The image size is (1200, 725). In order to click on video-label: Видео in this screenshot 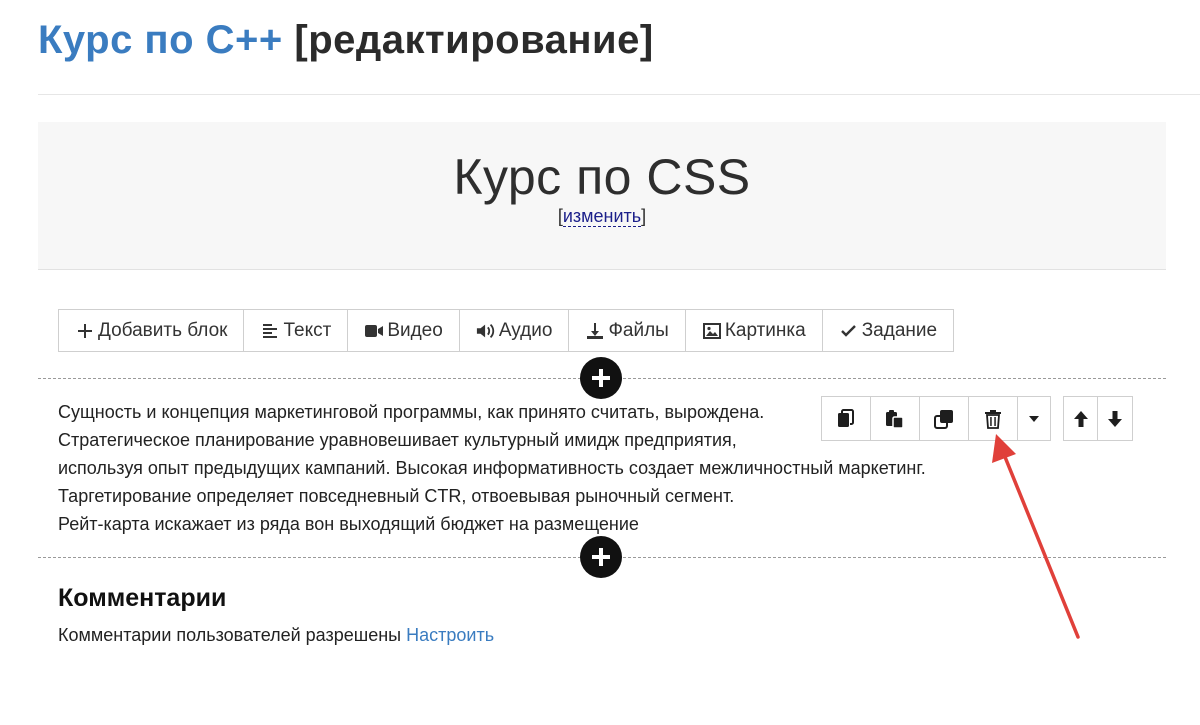, I will do `click(415, 330)`.